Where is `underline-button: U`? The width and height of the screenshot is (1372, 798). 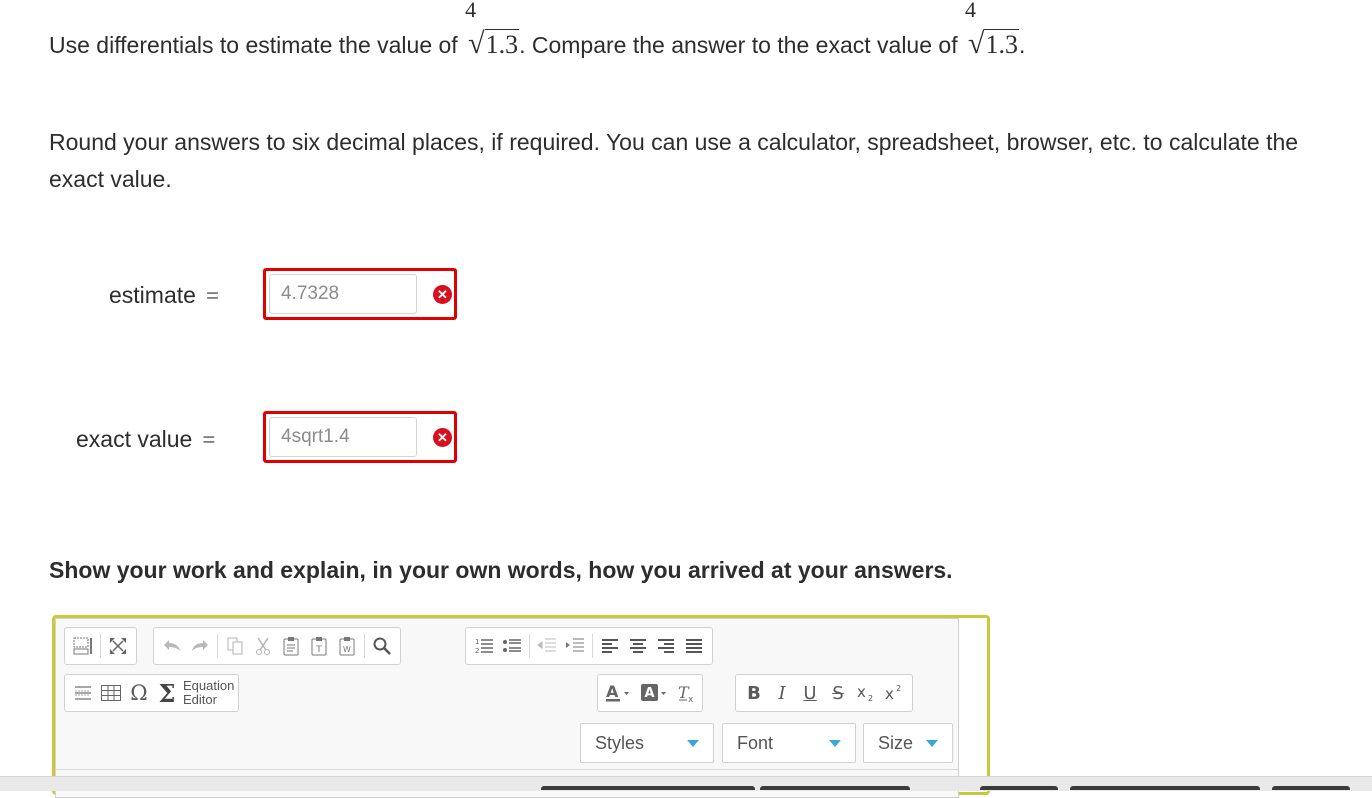 underline-button: U is located at coordinates (810, 693).